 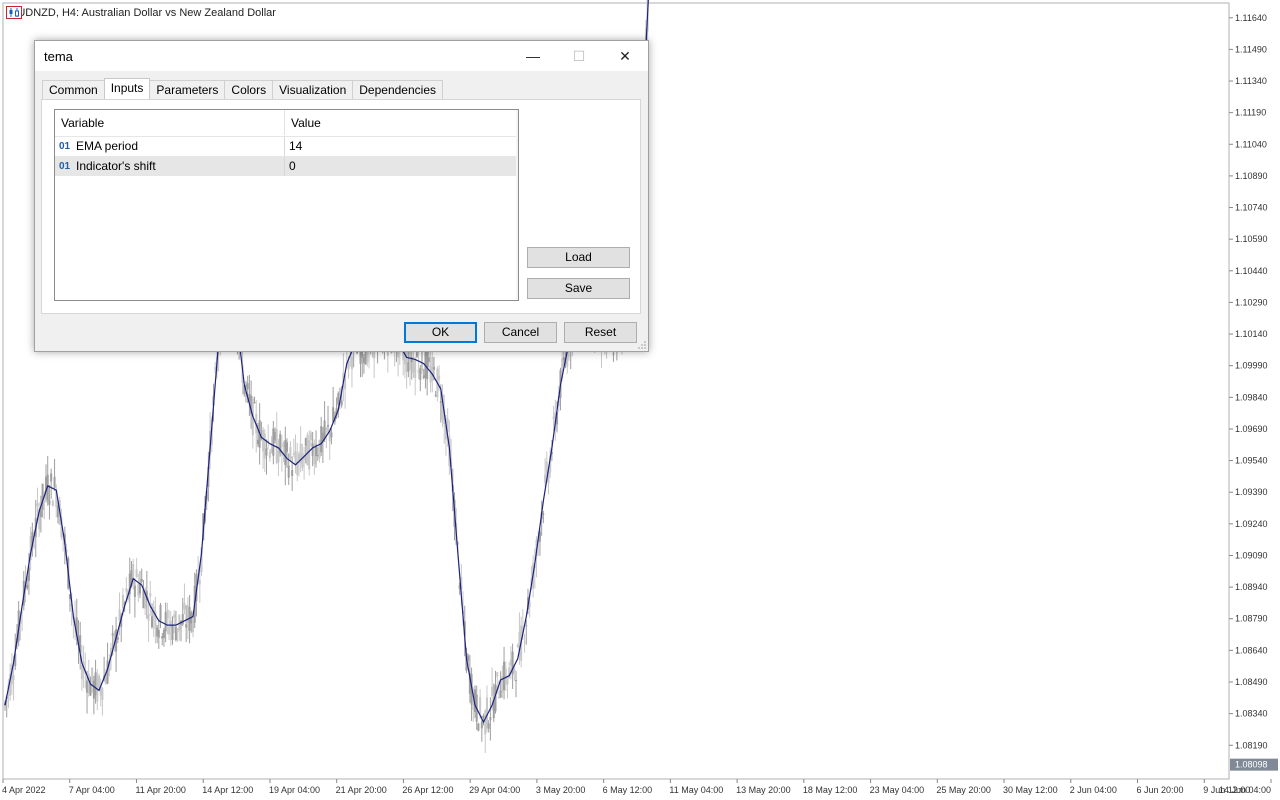 I want to click on resize-grip-icon, so click(x=642, y=345).